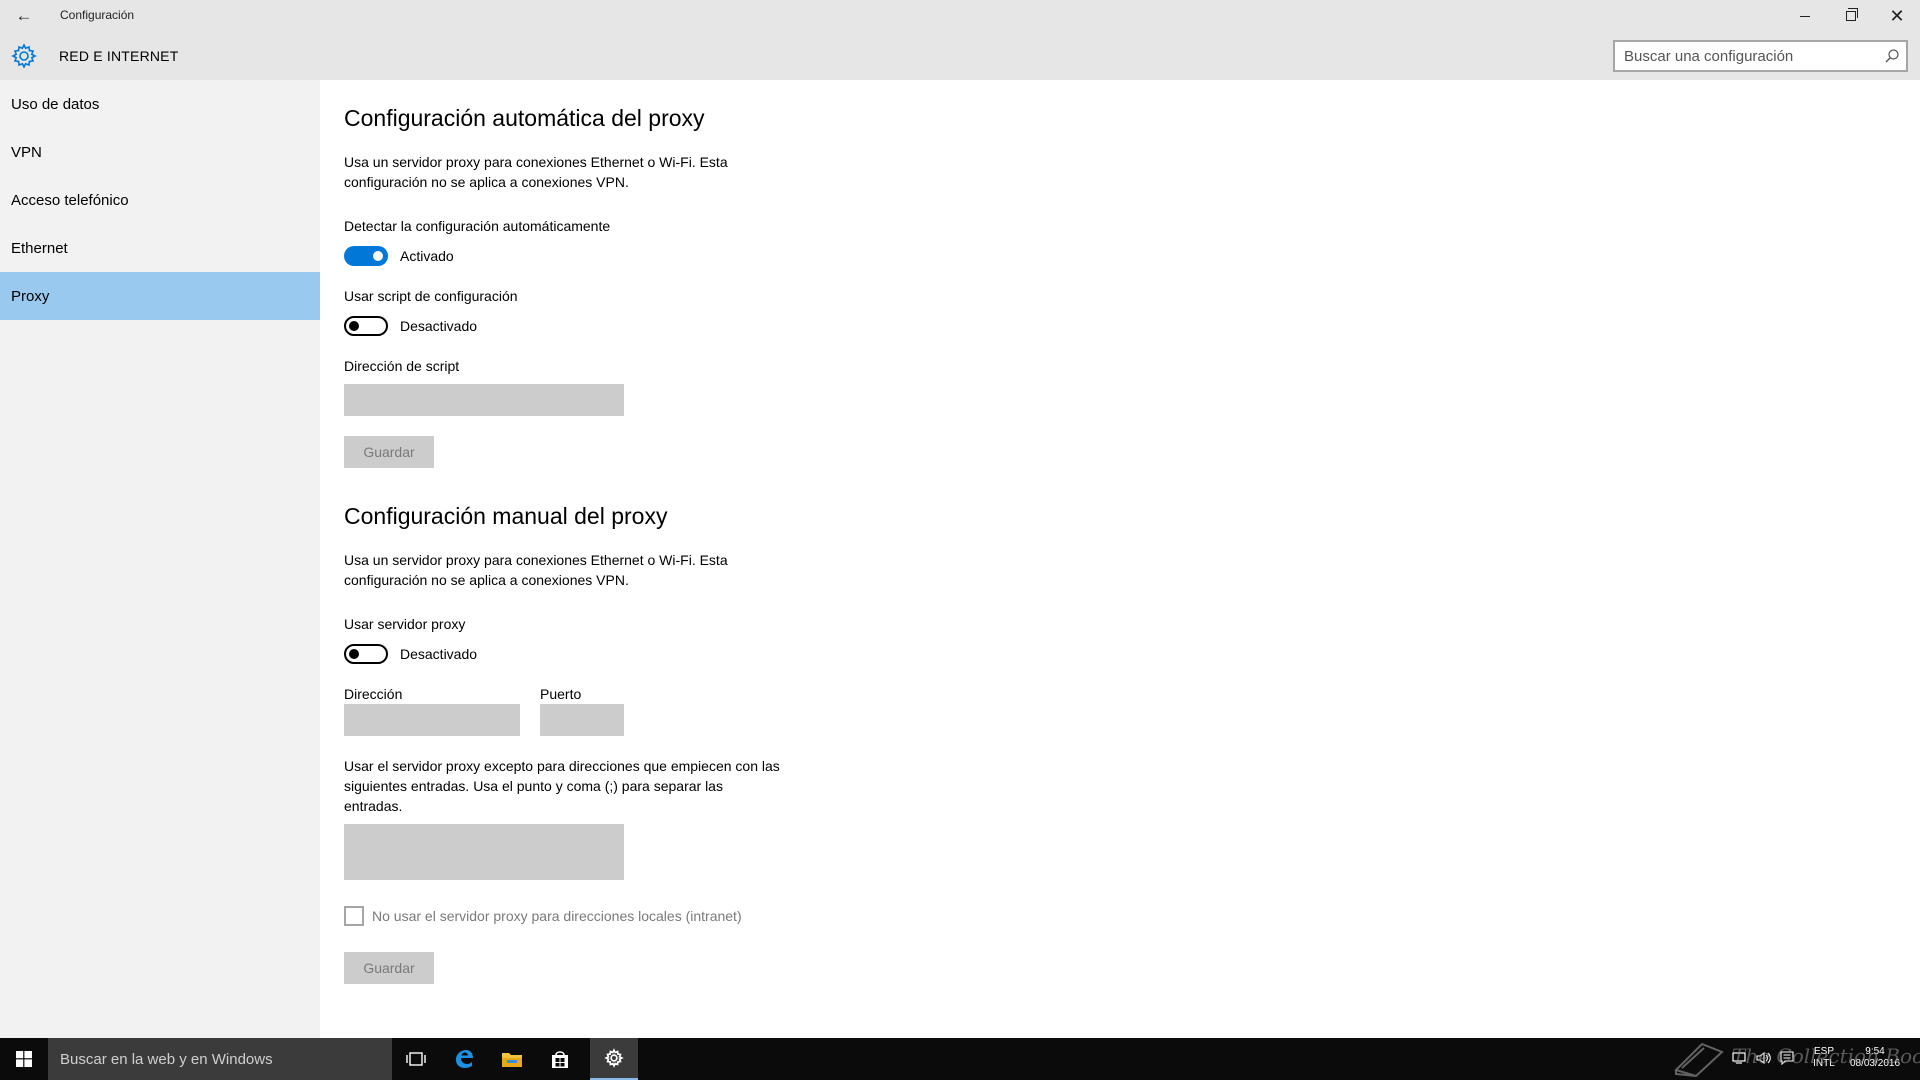 The image size is (1920, 1080). I want to click on address-label: Dirección, so click(373, 694).